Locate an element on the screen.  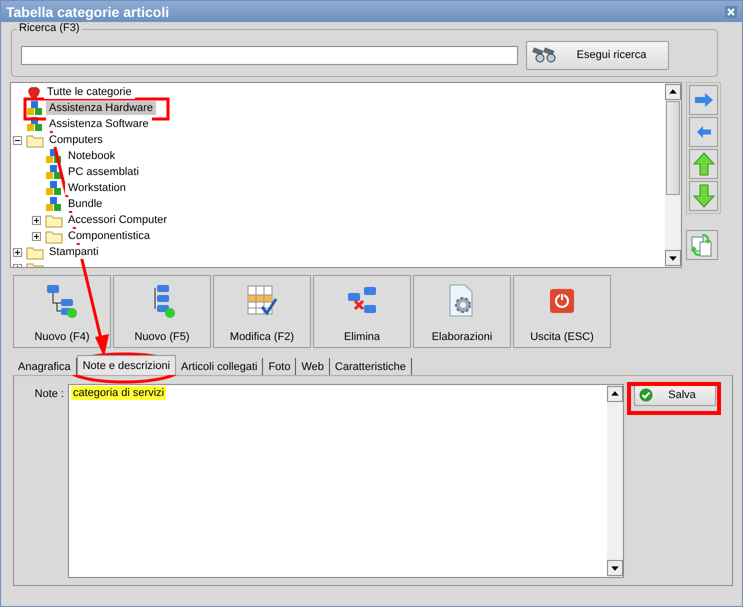
add-node-icon is located at coordinates (62, 301).